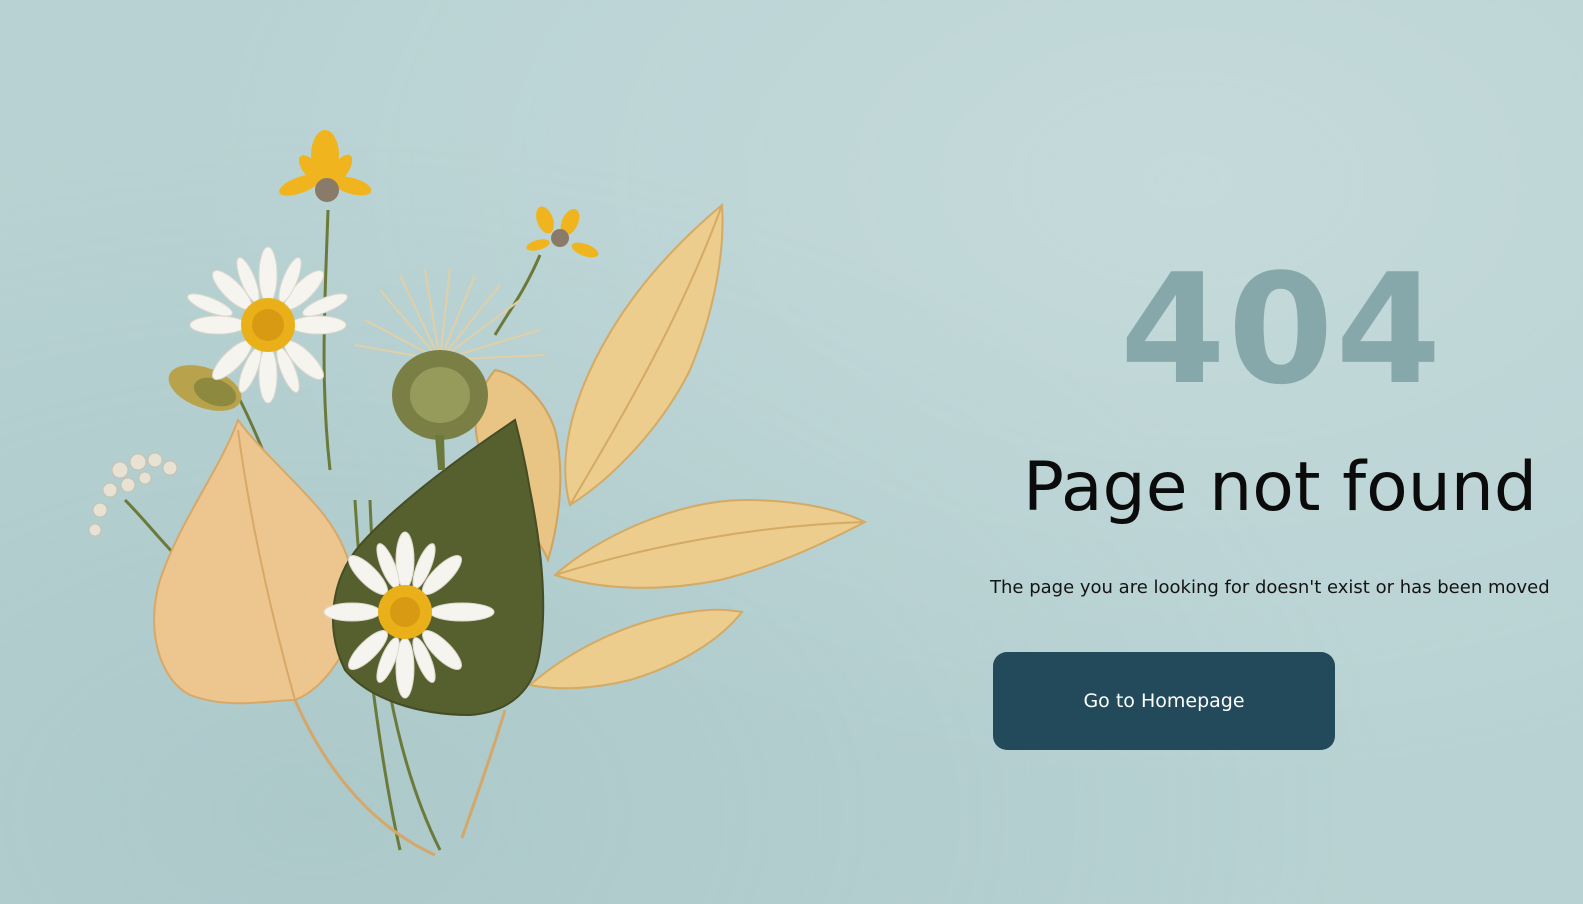  What do you see at coordinates (133, 494) in the screenshot?
I see `white-cluster-flower` at bounding box center [133, 494].